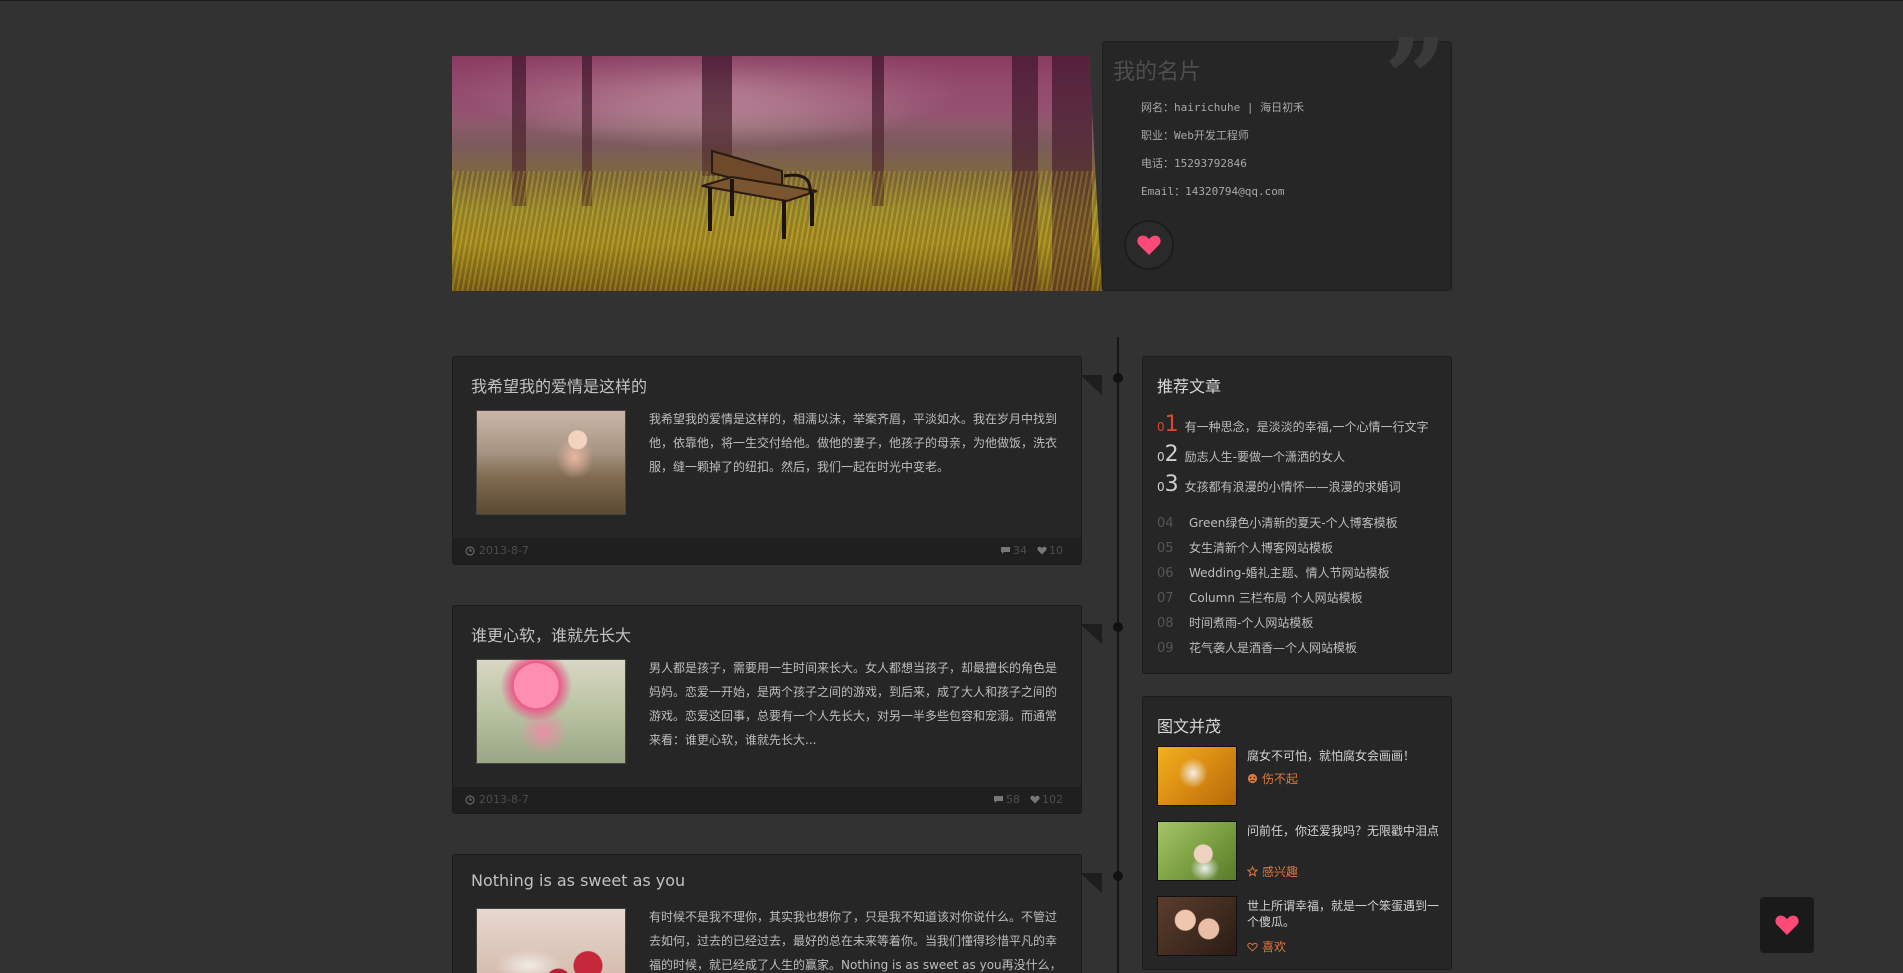  I want to click on recommended-item: 07 Column 三栏布局 个人网站模板, so click(1260, 597).